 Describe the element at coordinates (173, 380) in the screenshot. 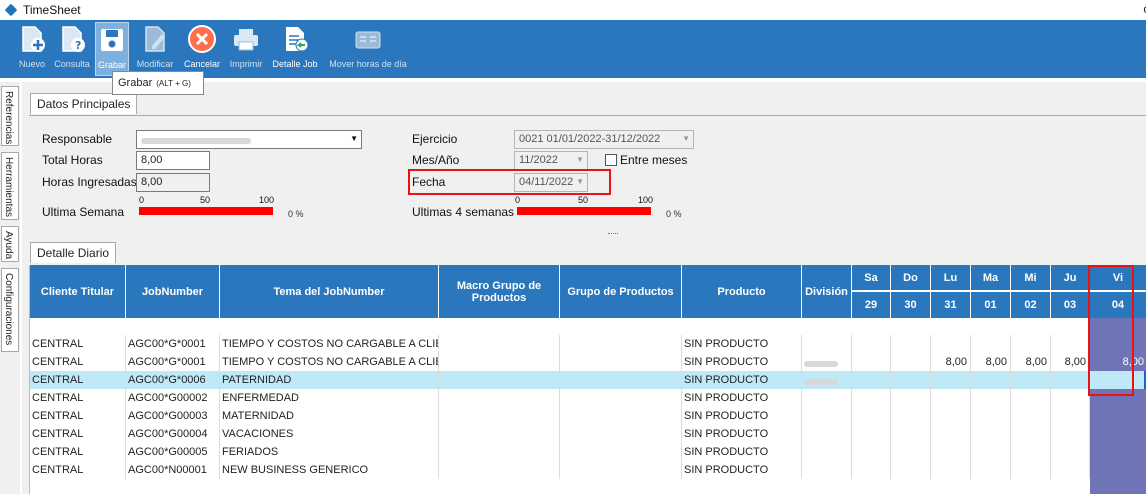

I see `table-cell: AGC00*G*0006` at that location.